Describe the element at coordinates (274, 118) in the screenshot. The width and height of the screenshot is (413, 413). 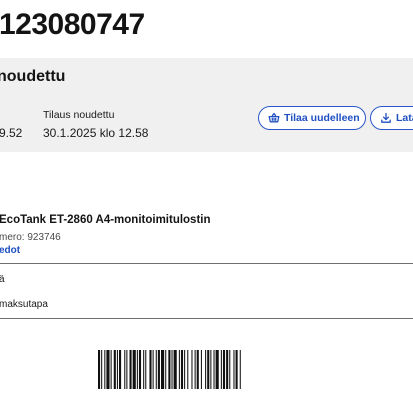
I see `basket-icon` at that location.